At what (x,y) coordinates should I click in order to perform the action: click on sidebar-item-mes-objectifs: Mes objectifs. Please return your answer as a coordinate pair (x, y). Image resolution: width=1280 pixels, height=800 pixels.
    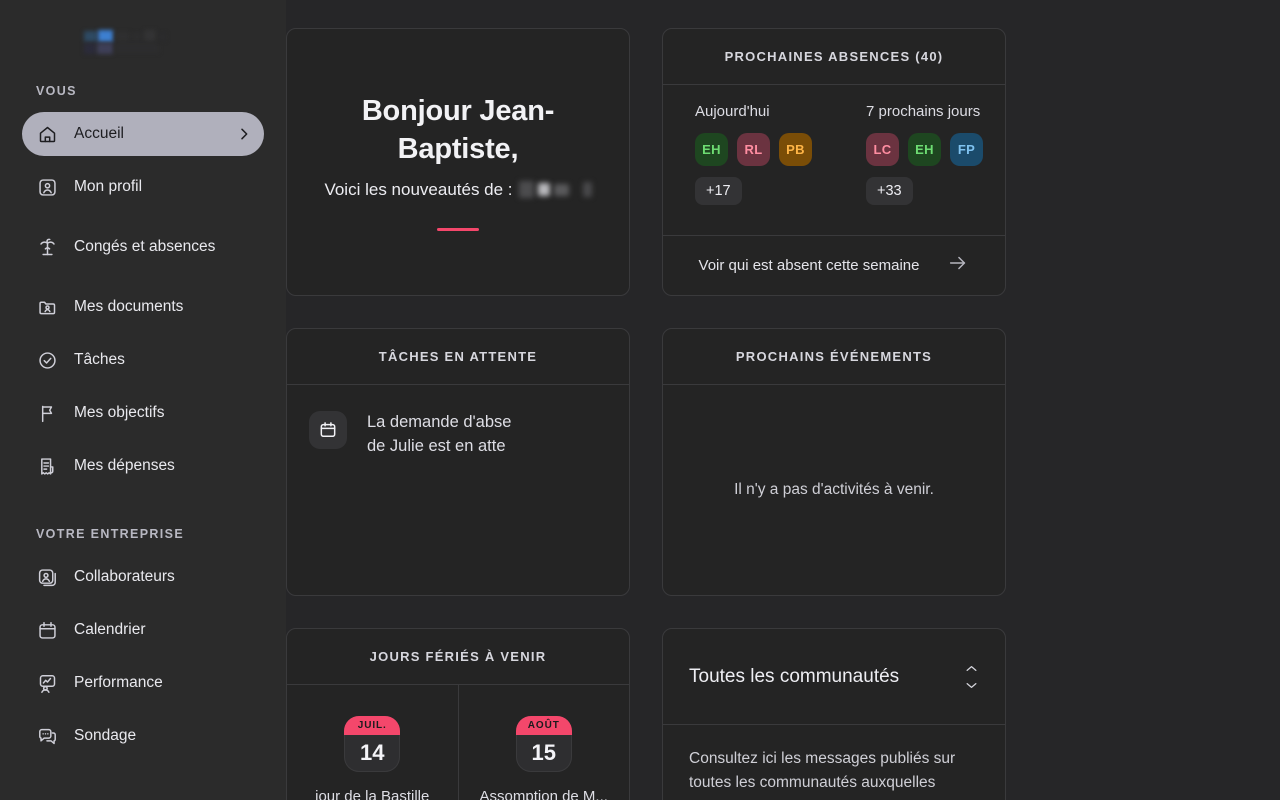
    Looking at the image, I should click on (143, 413).